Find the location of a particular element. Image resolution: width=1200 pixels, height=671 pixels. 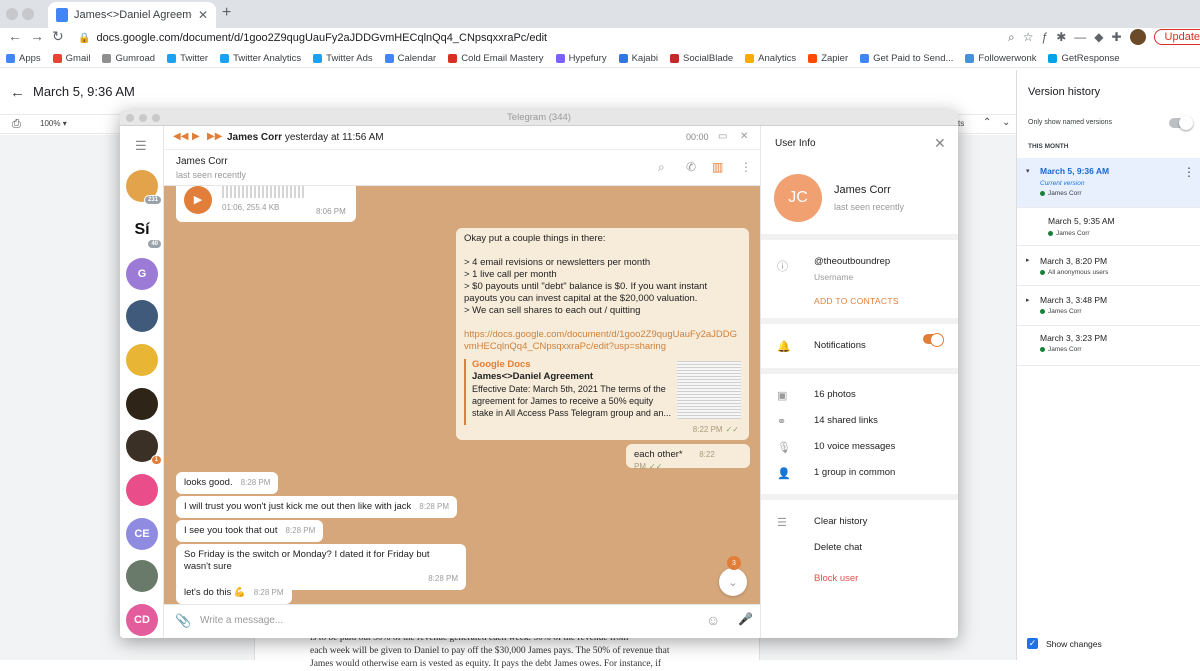

bookmark-item: Twitter Ads is located at coordinates (343, 58).